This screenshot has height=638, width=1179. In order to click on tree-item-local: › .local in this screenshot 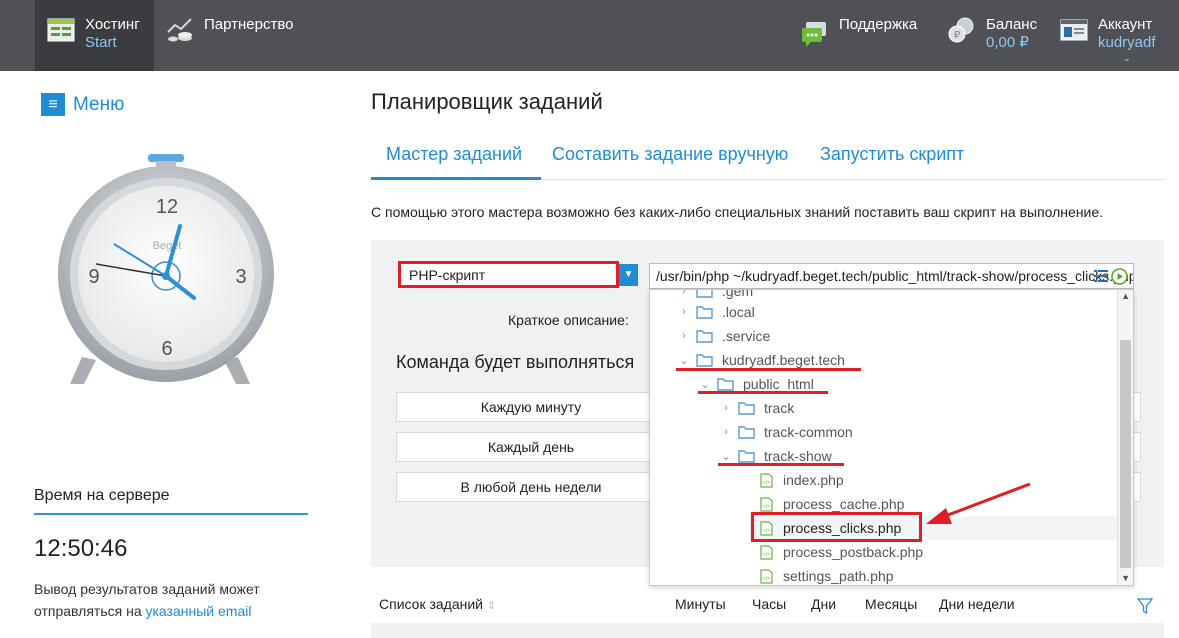, I will do `click(716, 312)`.